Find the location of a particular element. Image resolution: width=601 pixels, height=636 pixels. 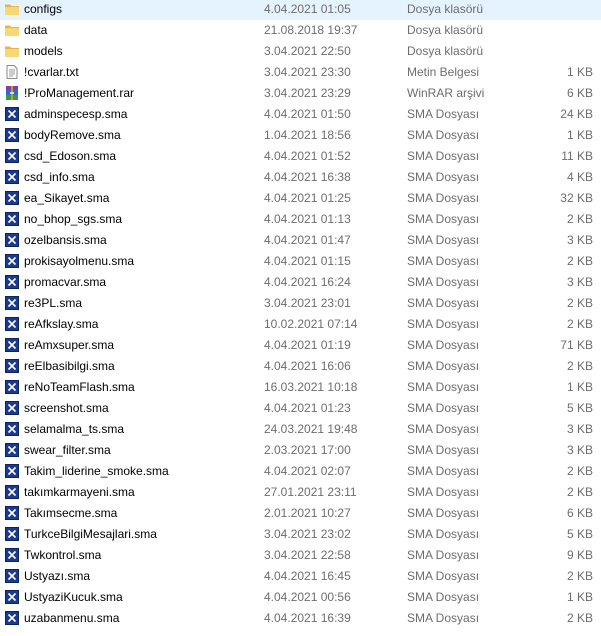

file-name: no_bhop_sgs.sma is located at coordinates (73, 219).